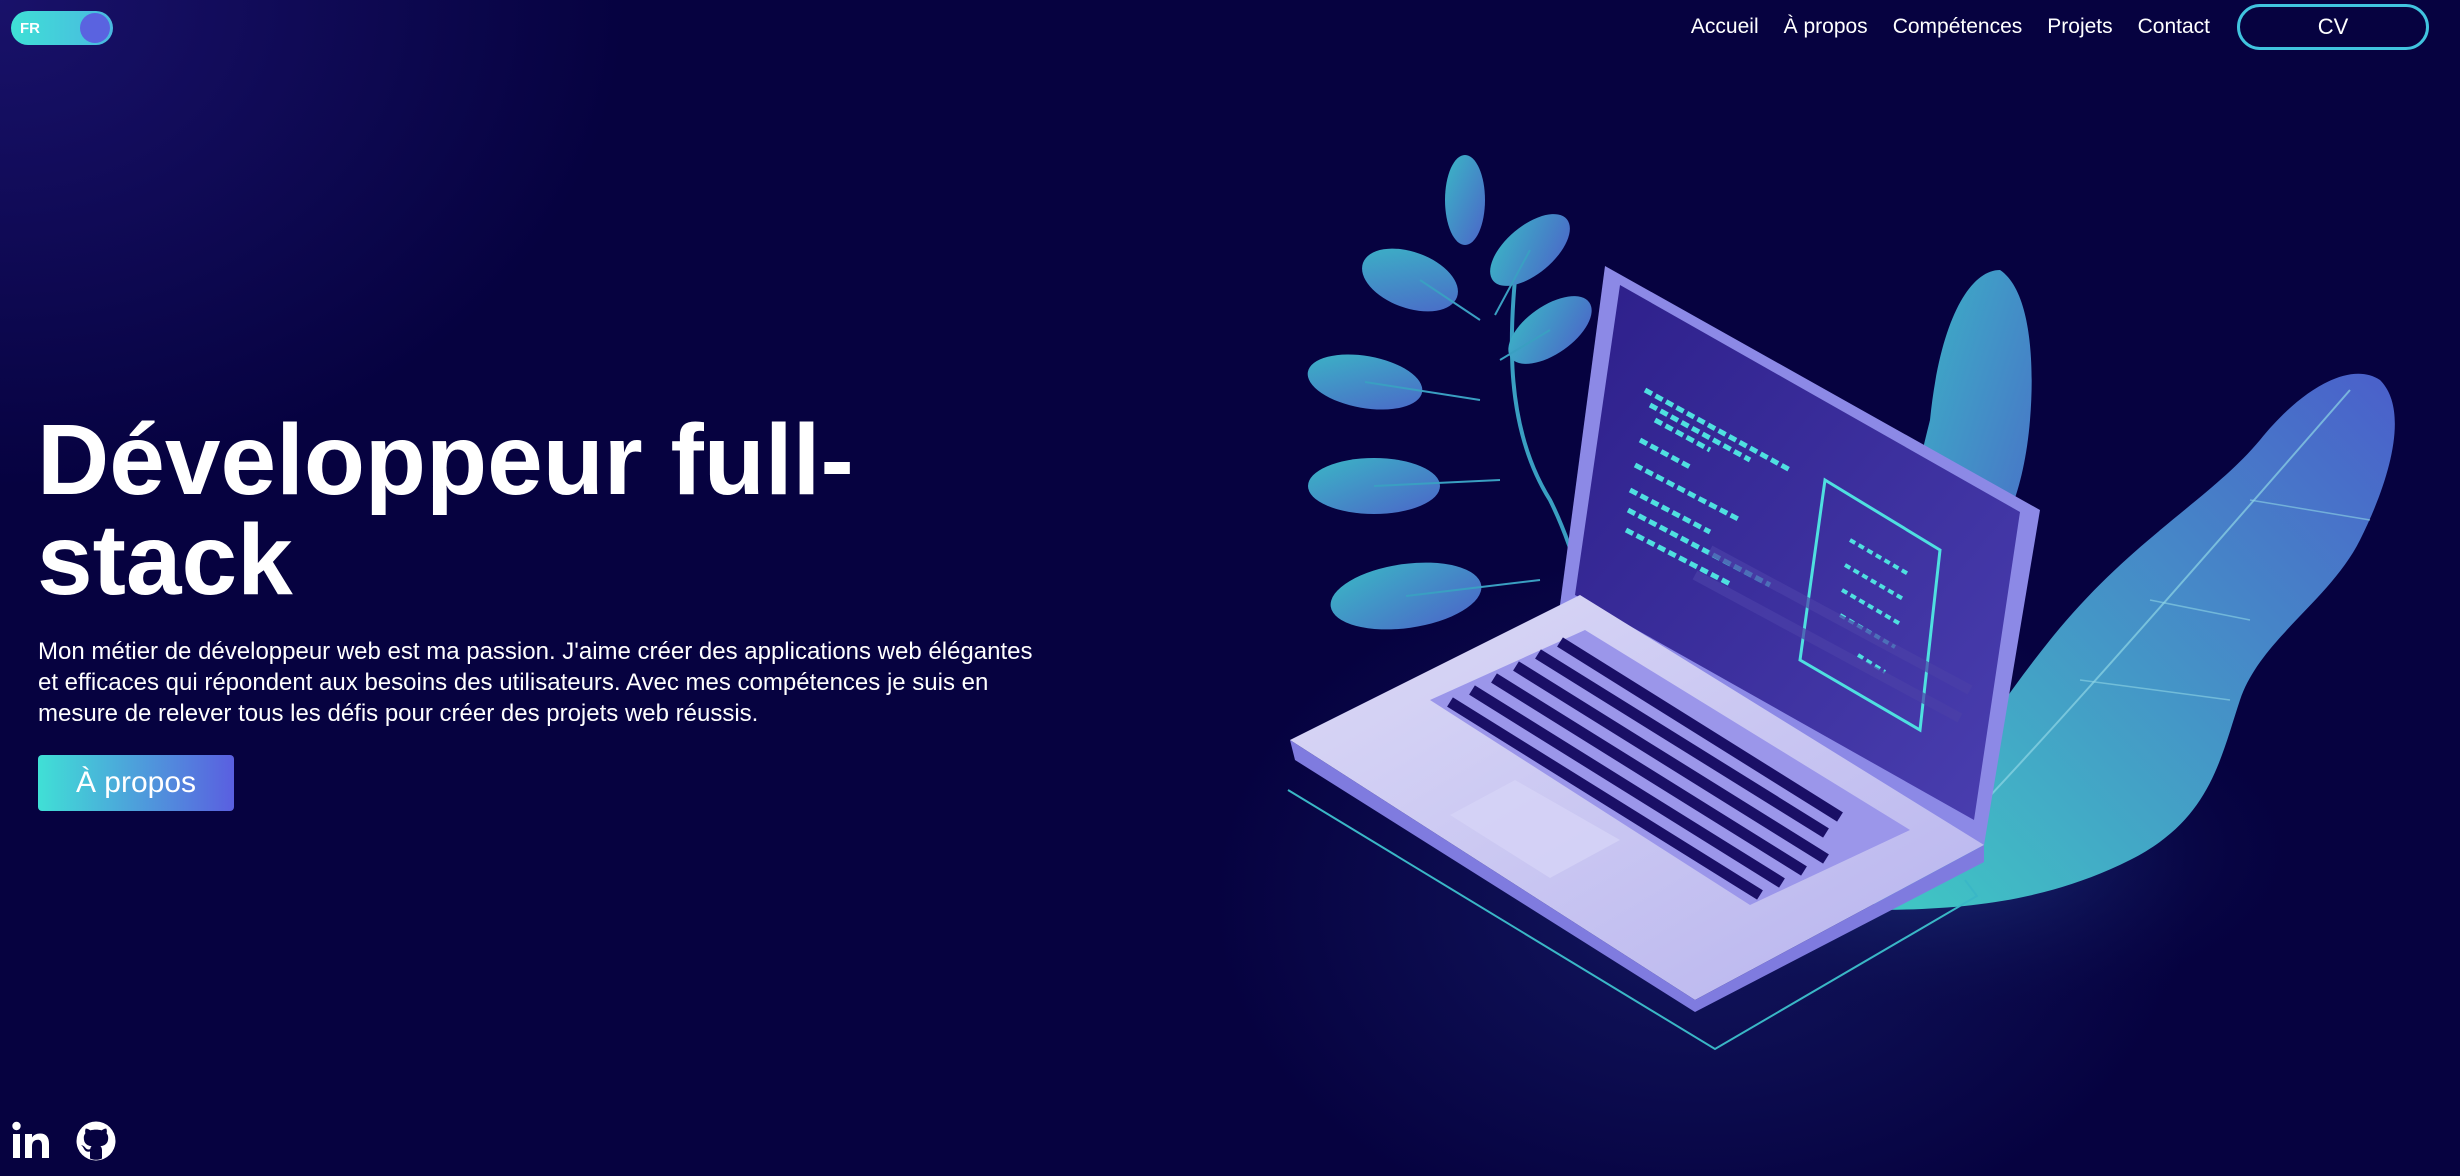 This screenshot has height=1176, width=2460. Describe the element at coordinates (32, 1141) in the screenshot. I see `linkedin-icon` at that location.